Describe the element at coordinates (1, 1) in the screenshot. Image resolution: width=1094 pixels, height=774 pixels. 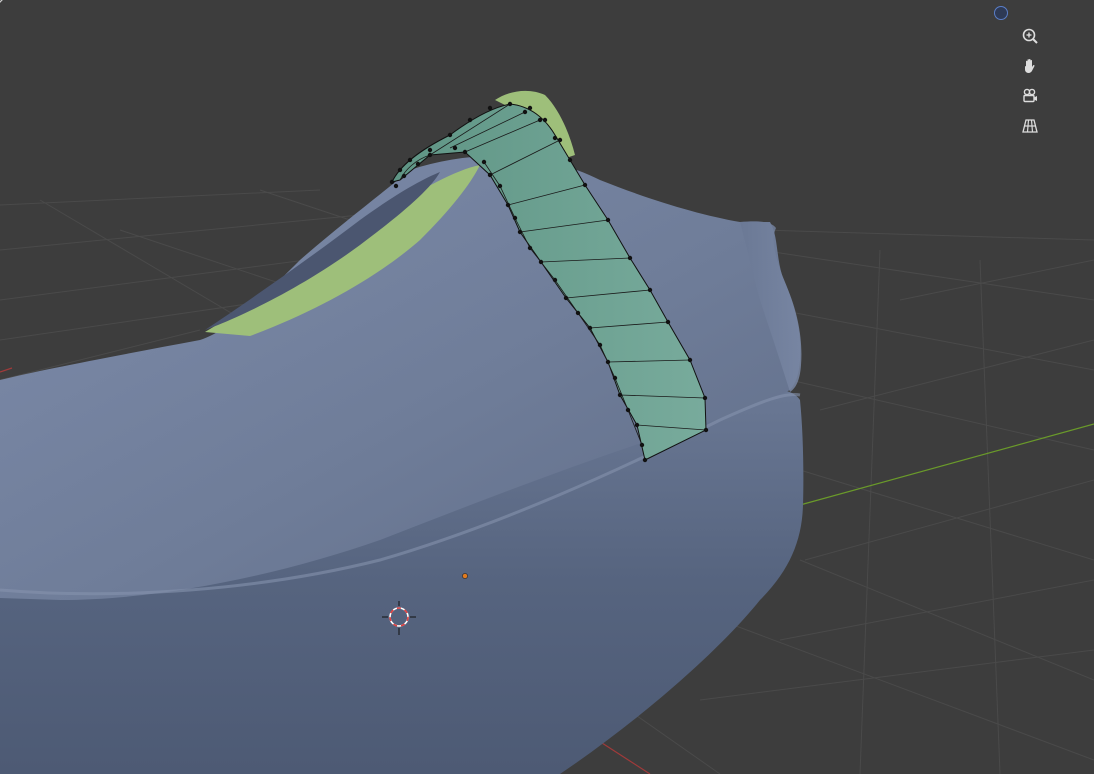
I see `corner-marker-icon` at that location.